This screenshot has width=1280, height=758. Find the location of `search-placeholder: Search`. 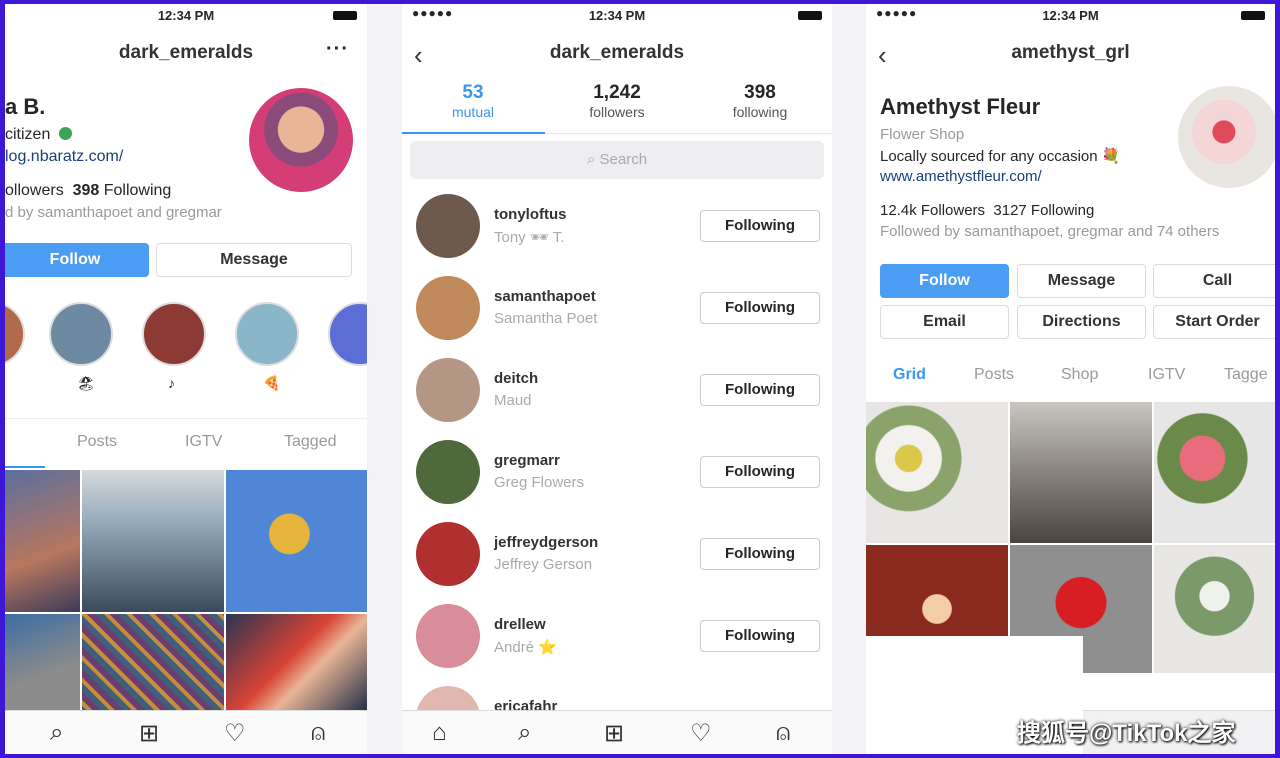

search-placeholder: Search is located at coordinates (623, 159).